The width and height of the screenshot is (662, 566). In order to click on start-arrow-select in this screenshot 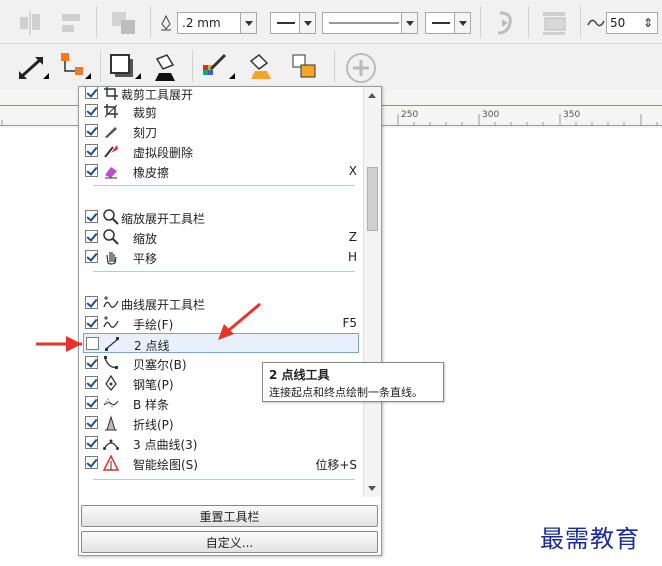, I will do `click(293, 23)`.